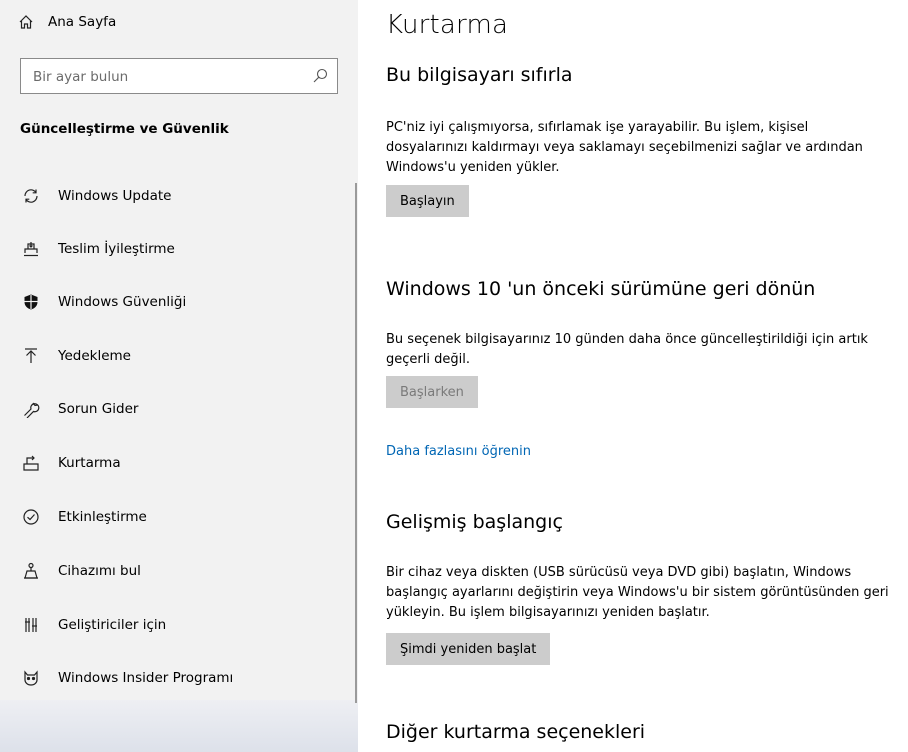 The width and height of the screenshot is (908, 752). What do you see at coordinates (427, 201) in the screenshot?
I see `reset-get-started-button: Başlayın` at bounding box center [427, 201].